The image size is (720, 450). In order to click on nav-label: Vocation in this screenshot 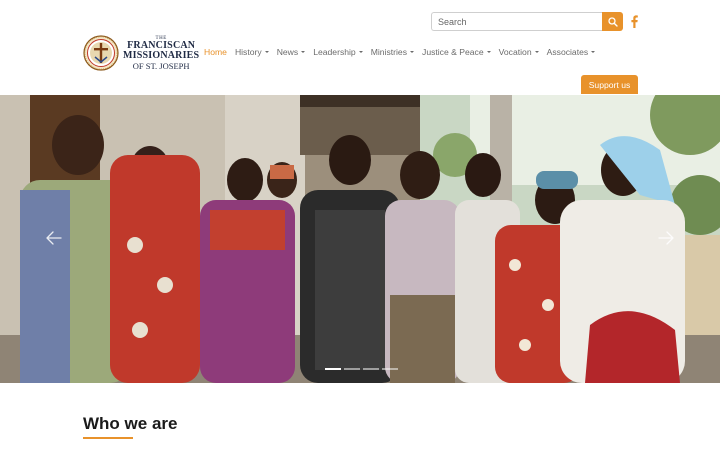, I will do `click(515, 52)`.